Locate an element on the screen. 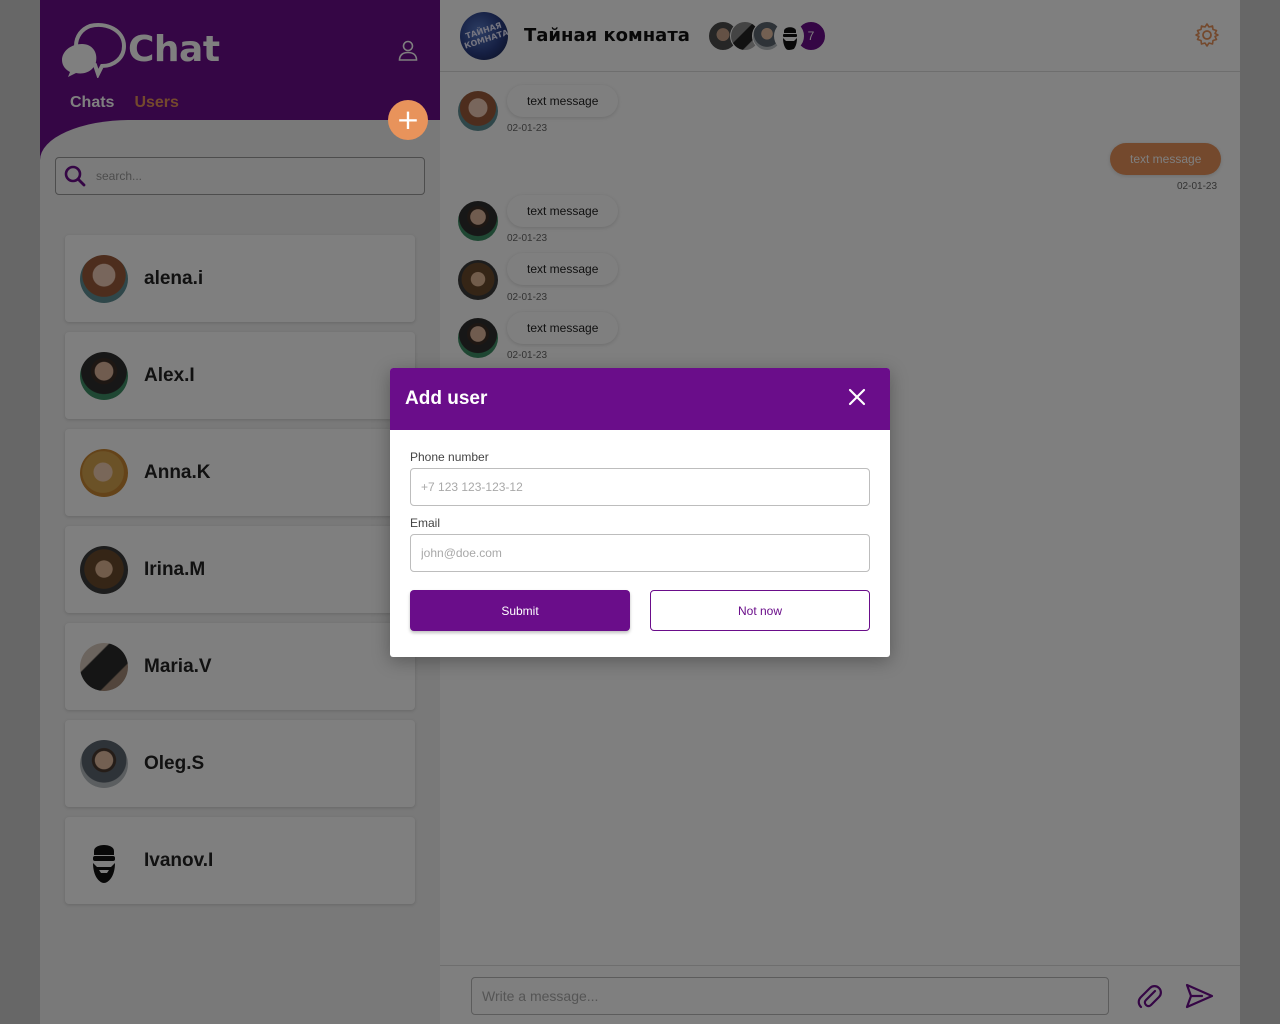 The width and height of the screenshot is (1280, 1024). add-user-button: + is located at coordinates (408, 120).